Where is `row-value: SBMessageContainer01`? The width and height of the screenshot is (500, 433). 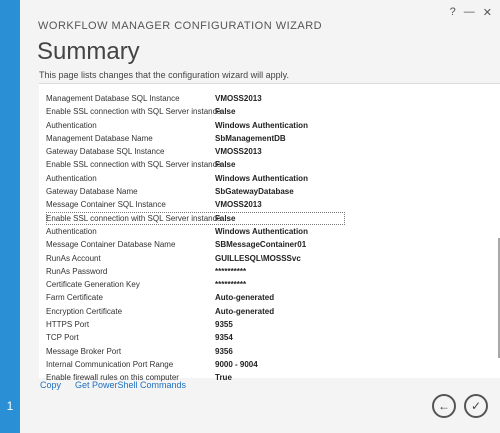 row-value: SBMessageContainer01 is located at coordinates (261, 245).